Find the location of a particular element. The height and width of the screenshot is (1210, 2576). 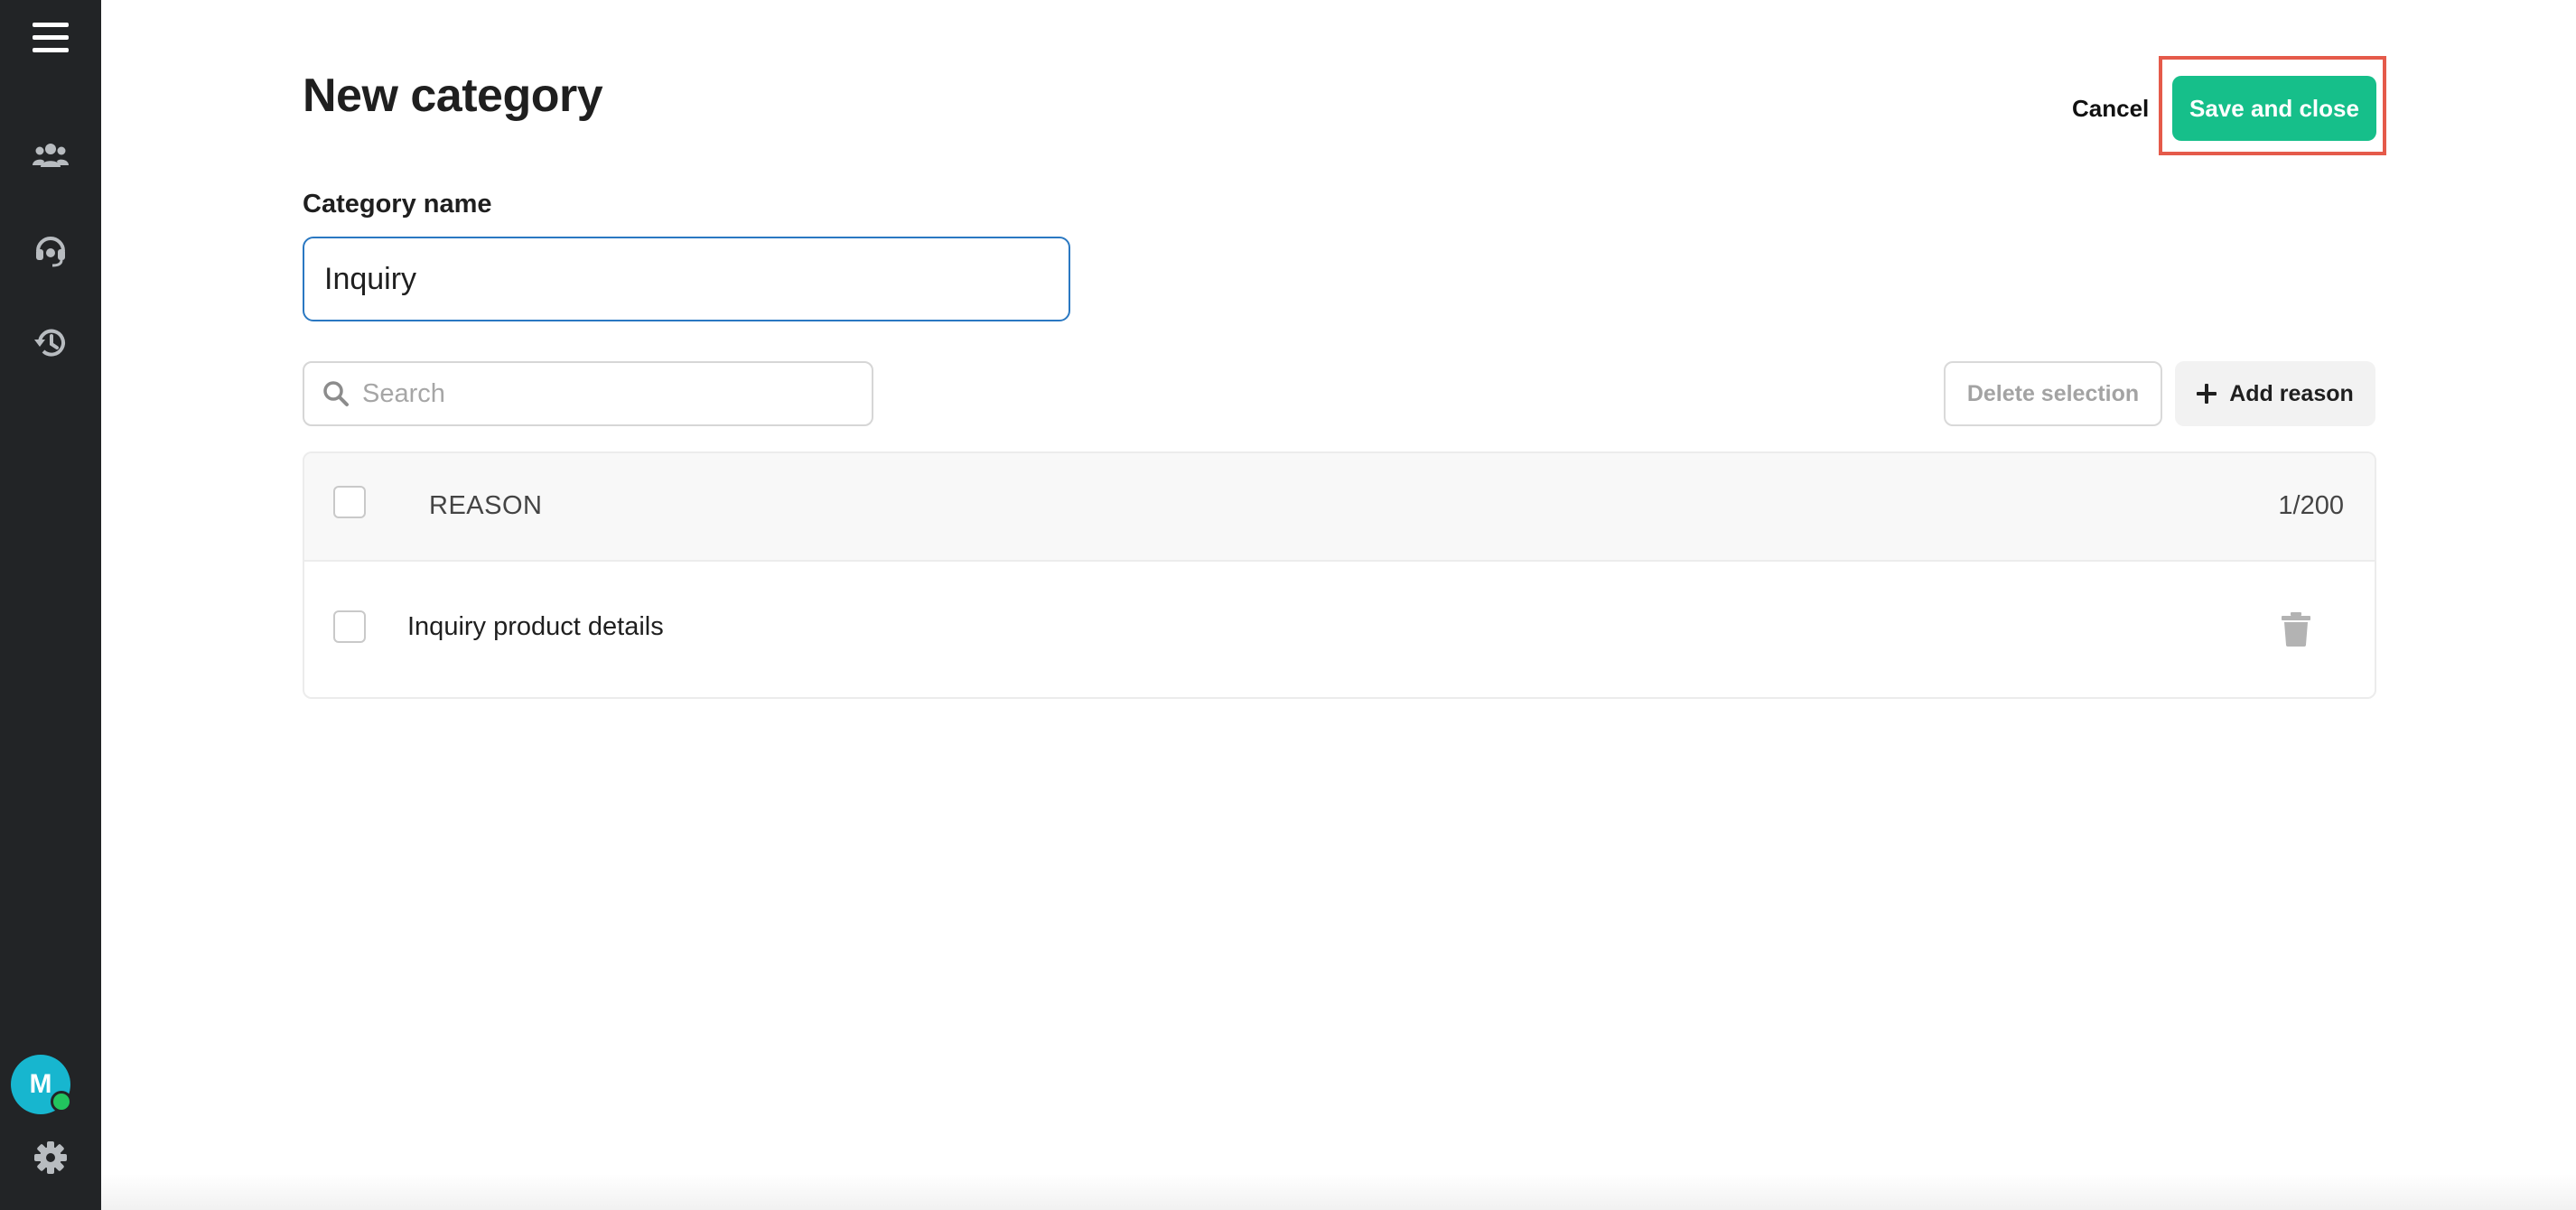

users-icon is located at coordinates (51, 155).